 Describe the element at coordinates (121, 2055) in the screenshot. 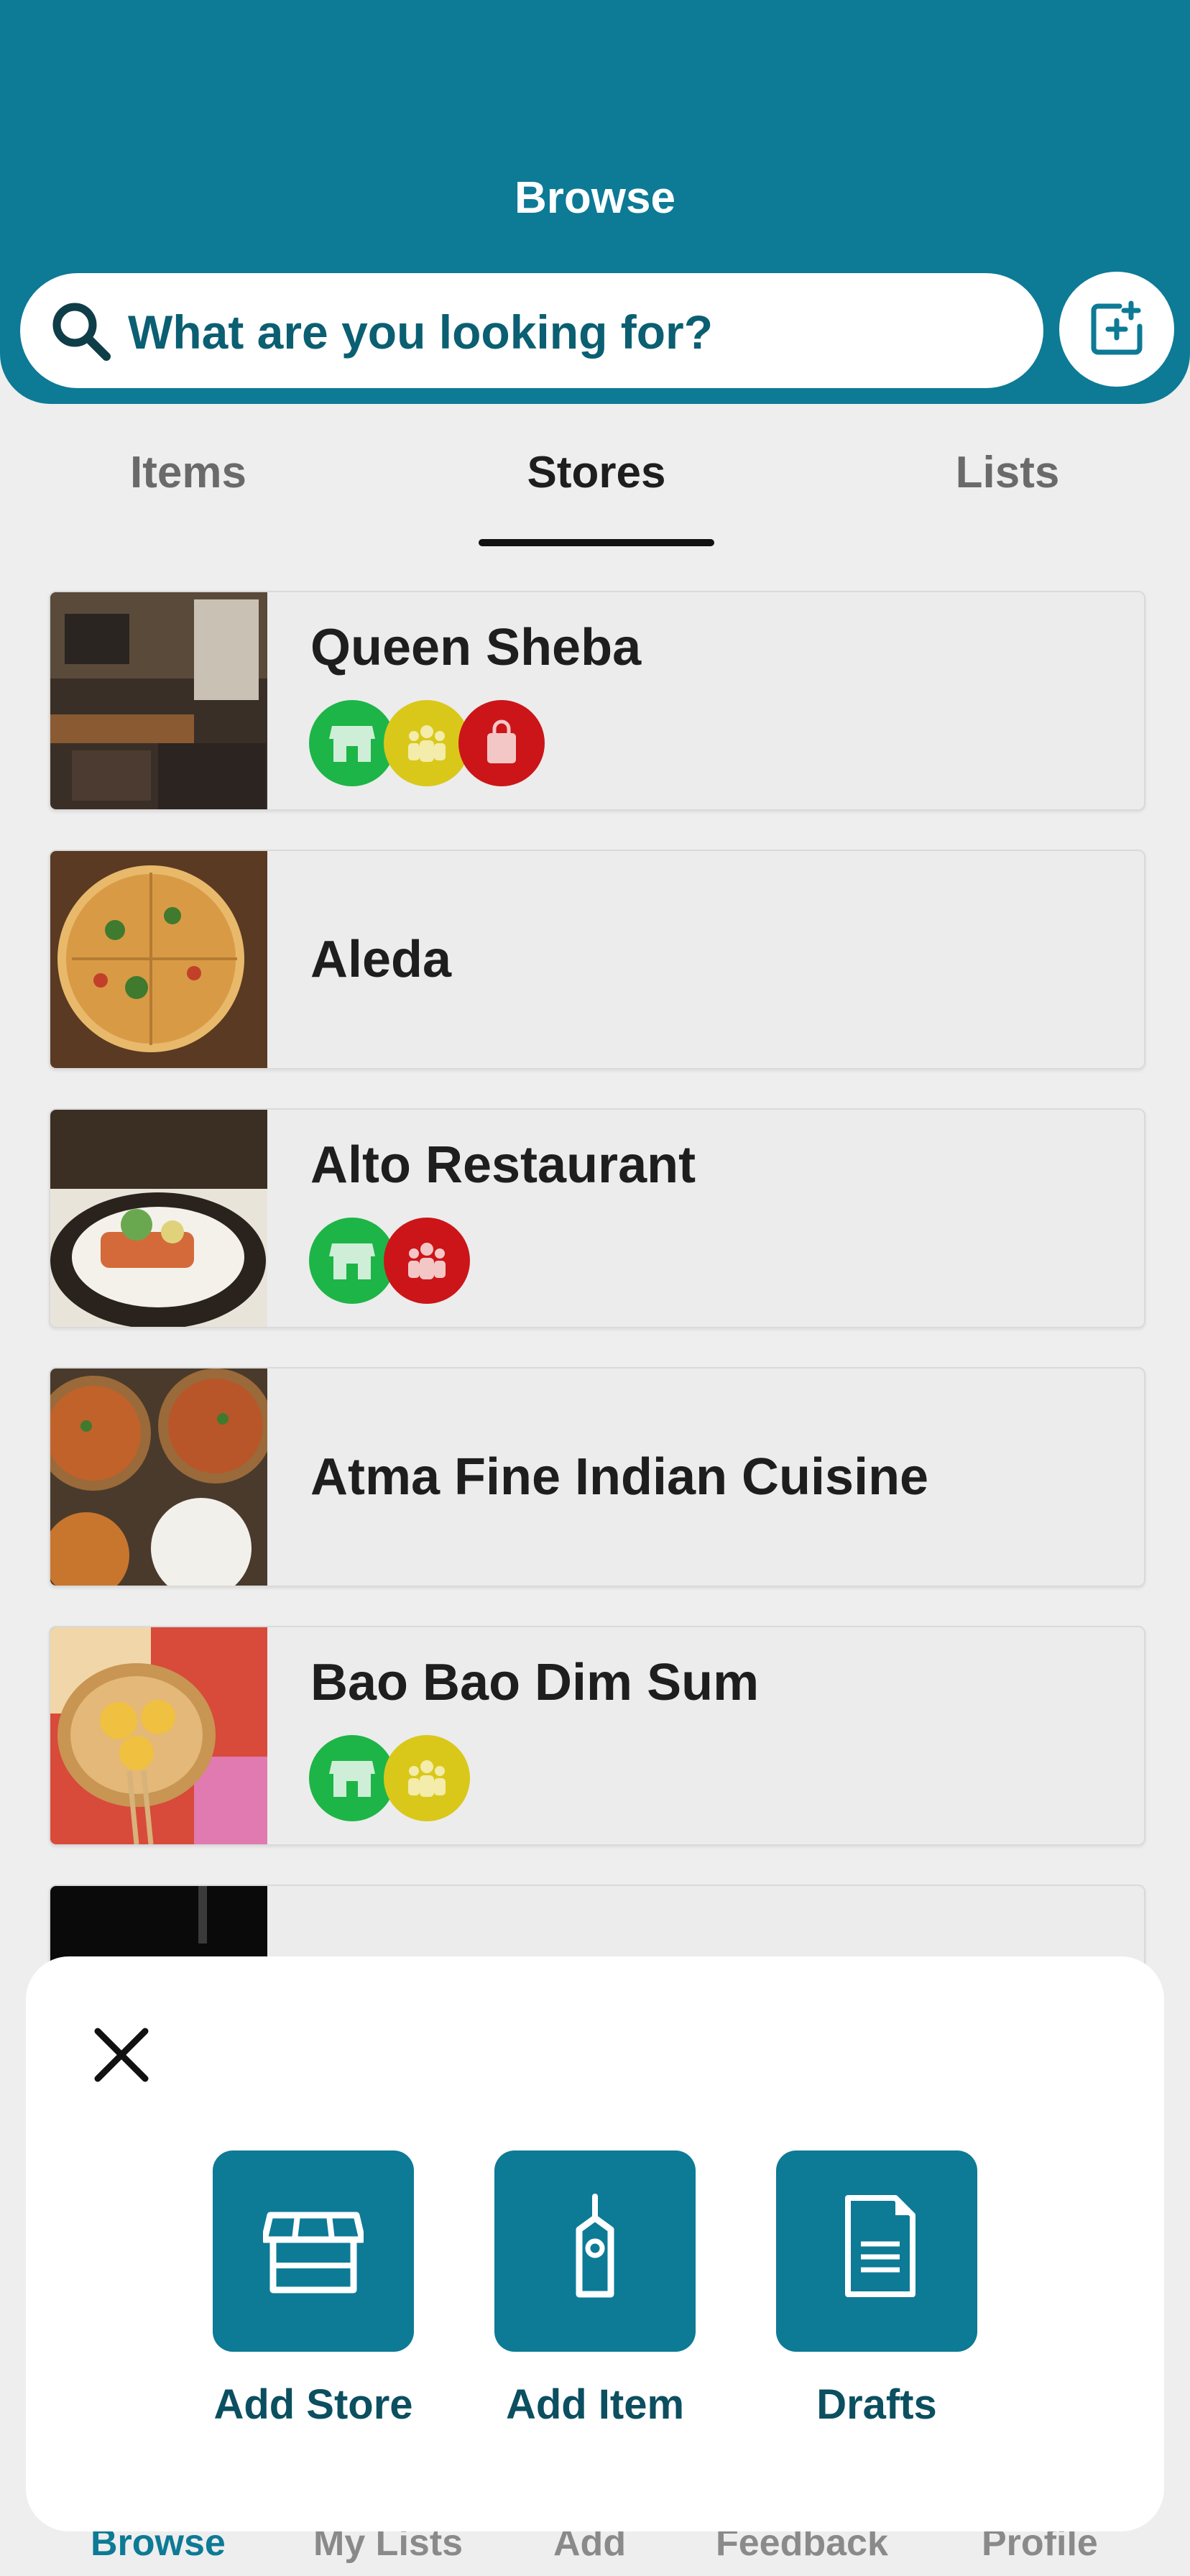

I see `close-icon` at that location.